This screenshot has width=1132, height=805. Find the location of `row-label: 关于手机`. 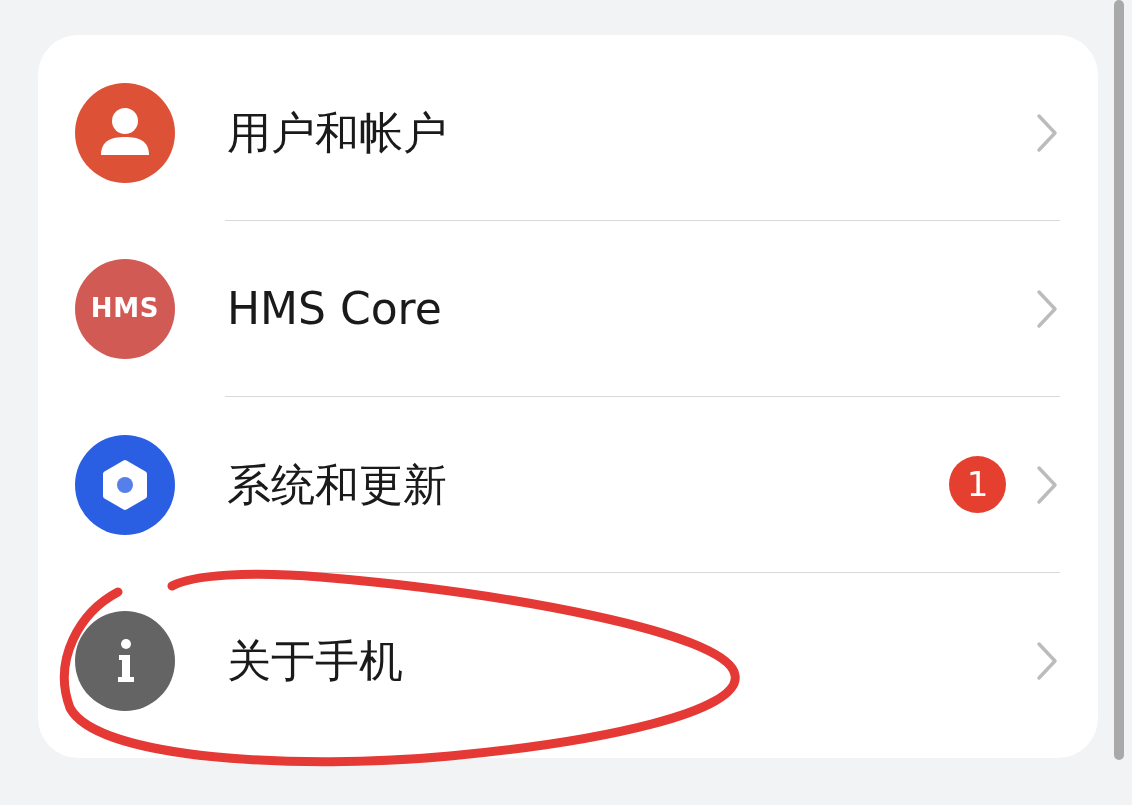

row-label: 关于手机 is located at coordinates (315, 660).